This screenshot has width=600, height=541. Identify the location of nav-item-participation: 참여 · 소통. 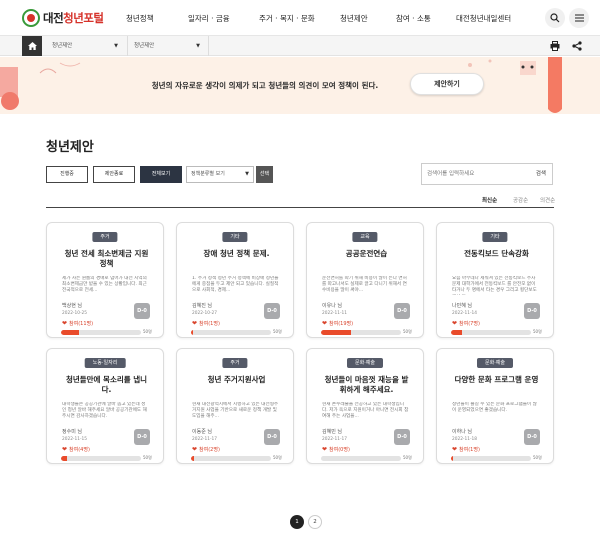
(413, 18).